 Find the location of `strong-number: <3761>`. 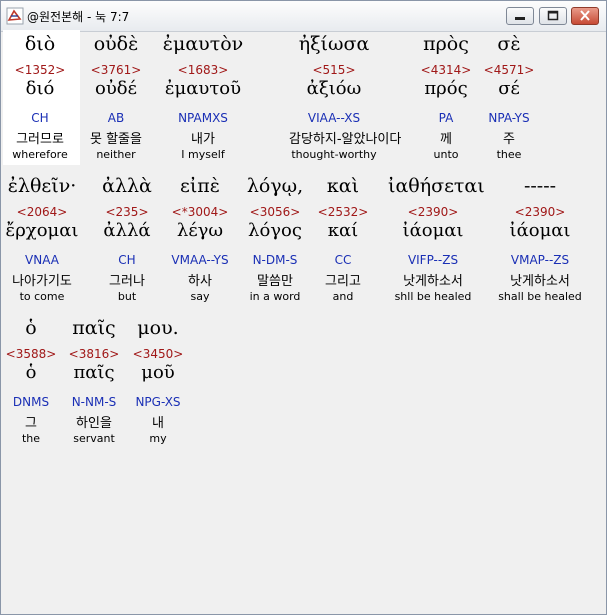

strong-number: <3761> is located at coordinates (116, 70).